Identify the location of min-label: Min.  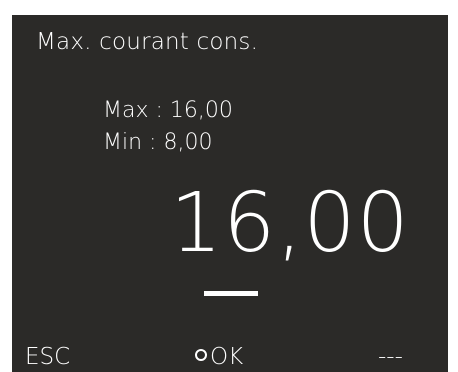
(123, 142).